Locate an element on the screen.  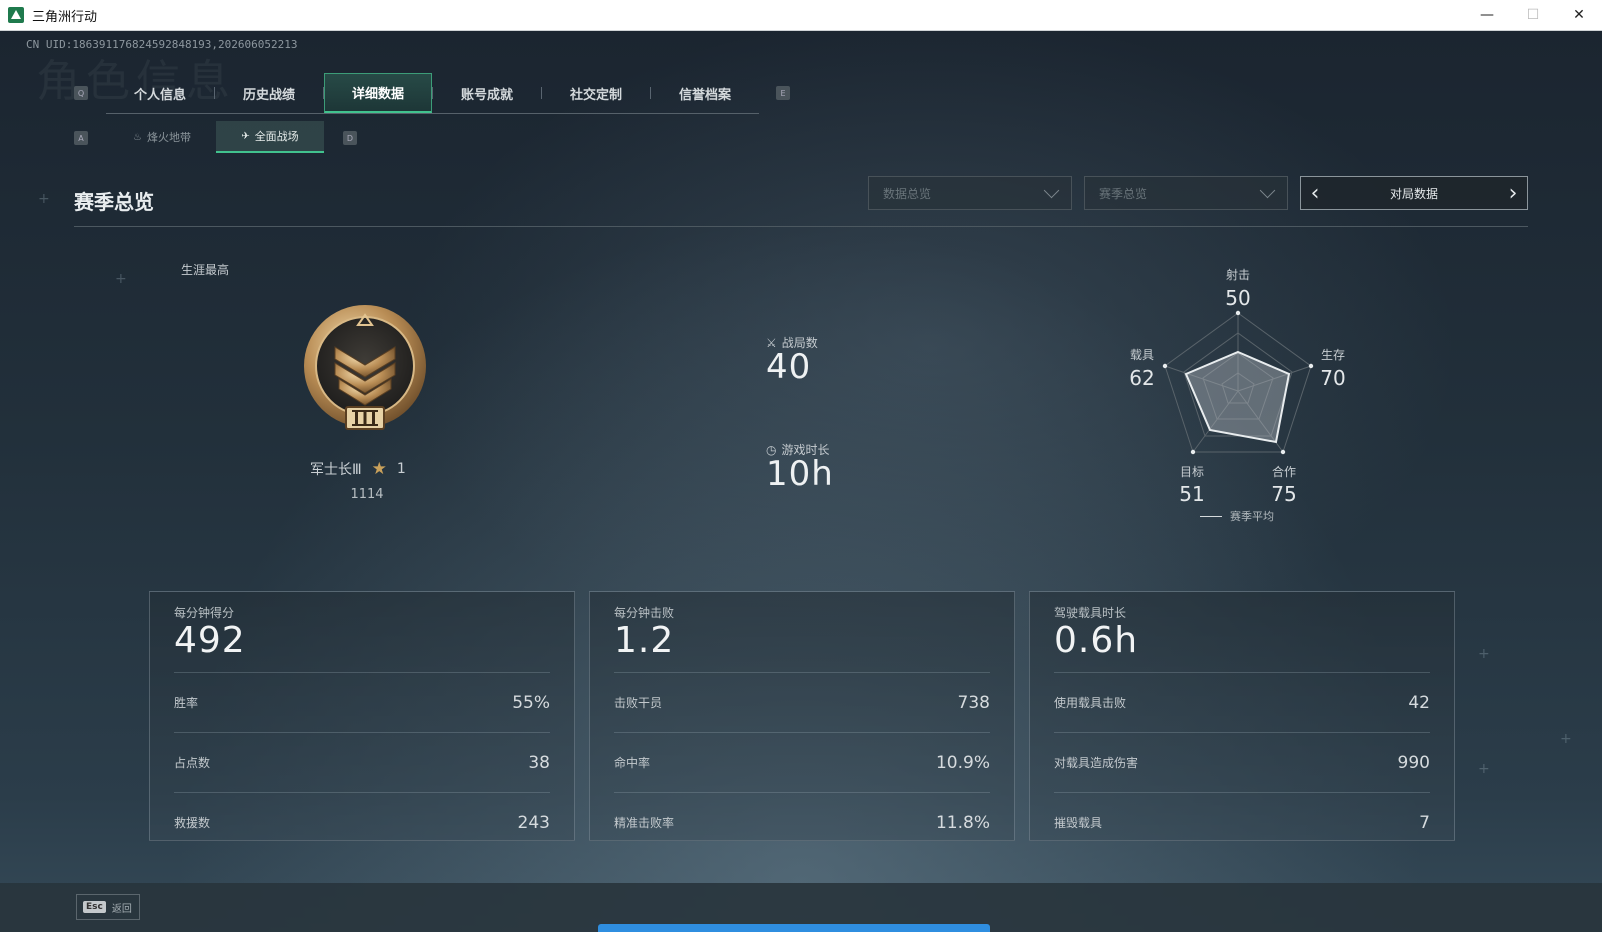
taskbar-progress-strip is located at coordinates (794, 928).